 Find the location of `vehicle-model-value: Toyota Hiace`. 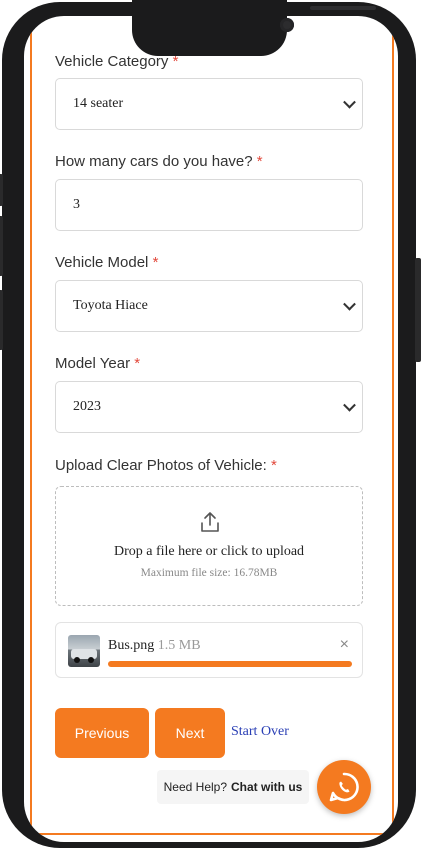

vehicle-model-value: Toyota Hiace is located at coordinates (110, 305).